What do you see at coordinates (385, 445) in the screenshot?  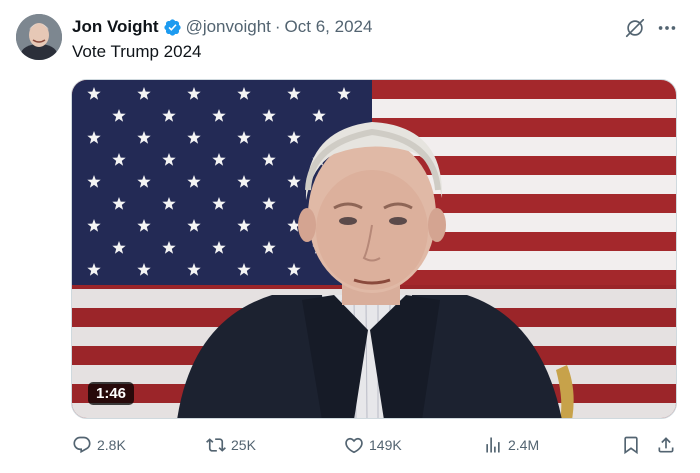 I see `like-count: 149K` at bounding box center [385, 445].